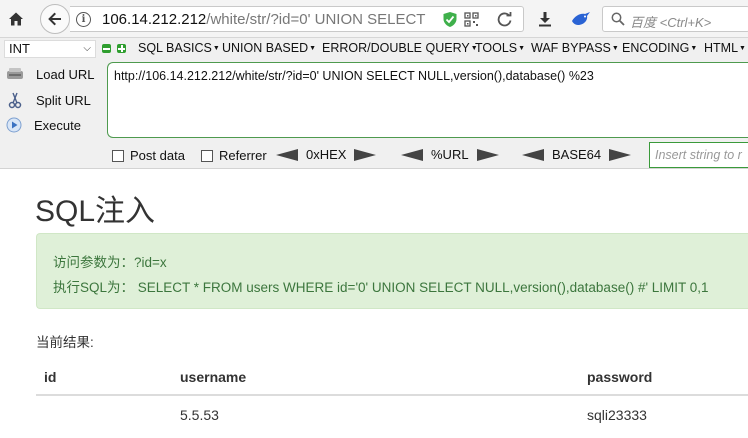 The height and width of the screenshot is (438, 748). I want to click on menu-encoding: ENCODING▼, so click(659, 48).